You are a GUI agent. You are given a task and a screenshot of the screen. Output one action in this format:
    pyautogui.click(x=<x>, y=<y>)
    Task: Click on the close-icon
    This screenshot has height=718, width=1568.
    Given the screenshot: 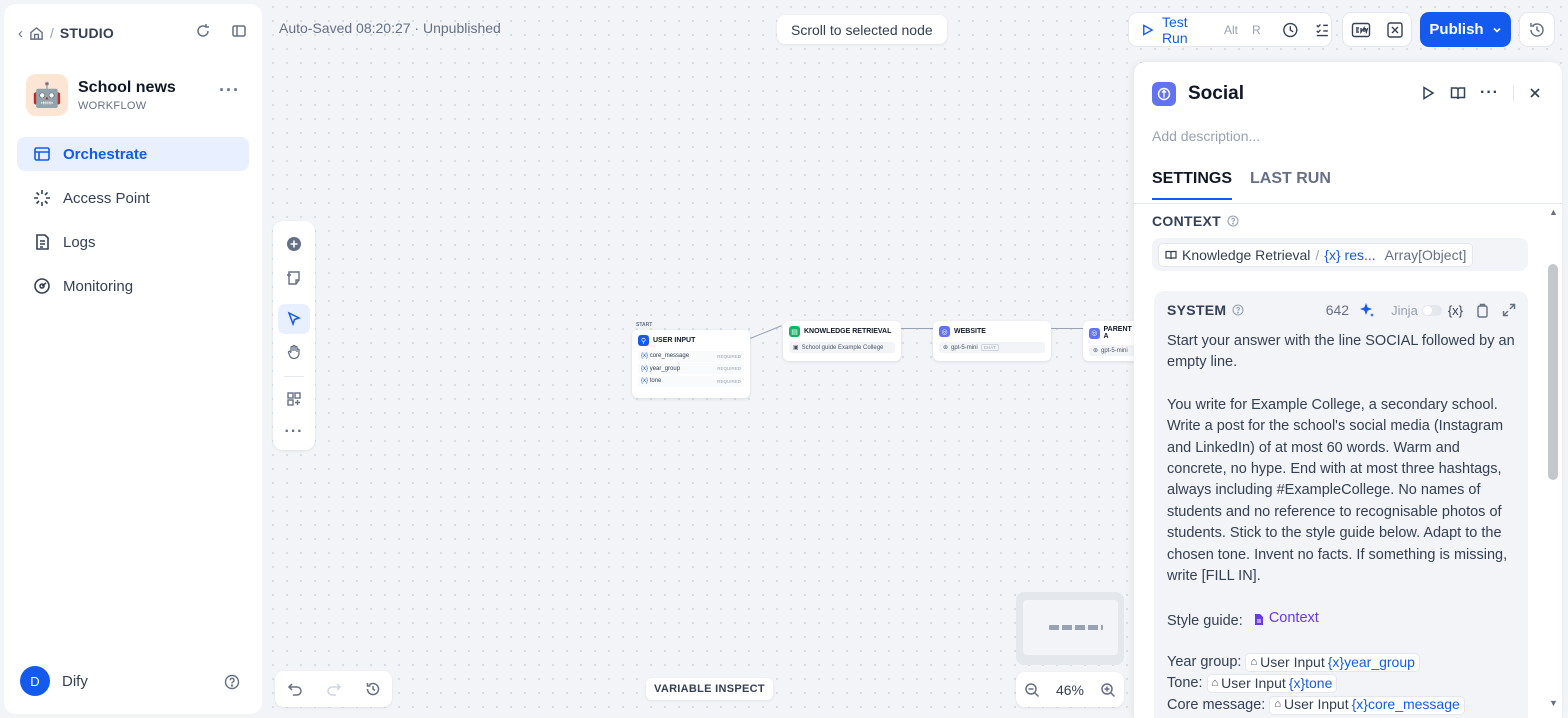 What is the action you would take?
    pyautogui.click(x=1535, y=93)
    